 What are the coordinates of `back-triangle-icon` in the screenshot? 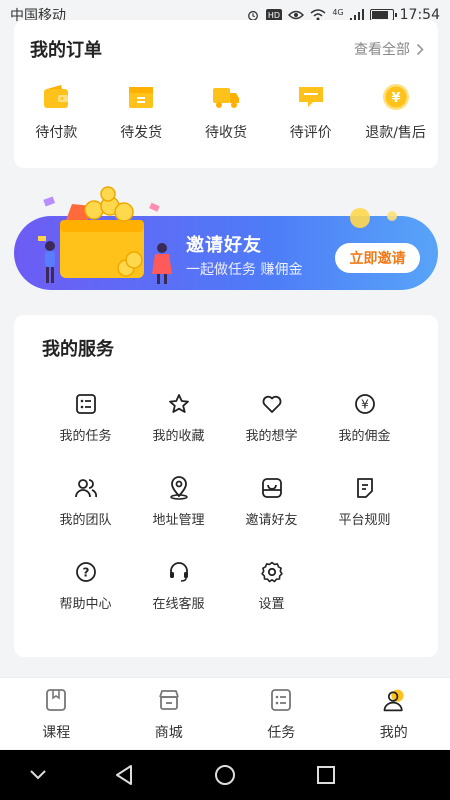 It's located at (124, 775).